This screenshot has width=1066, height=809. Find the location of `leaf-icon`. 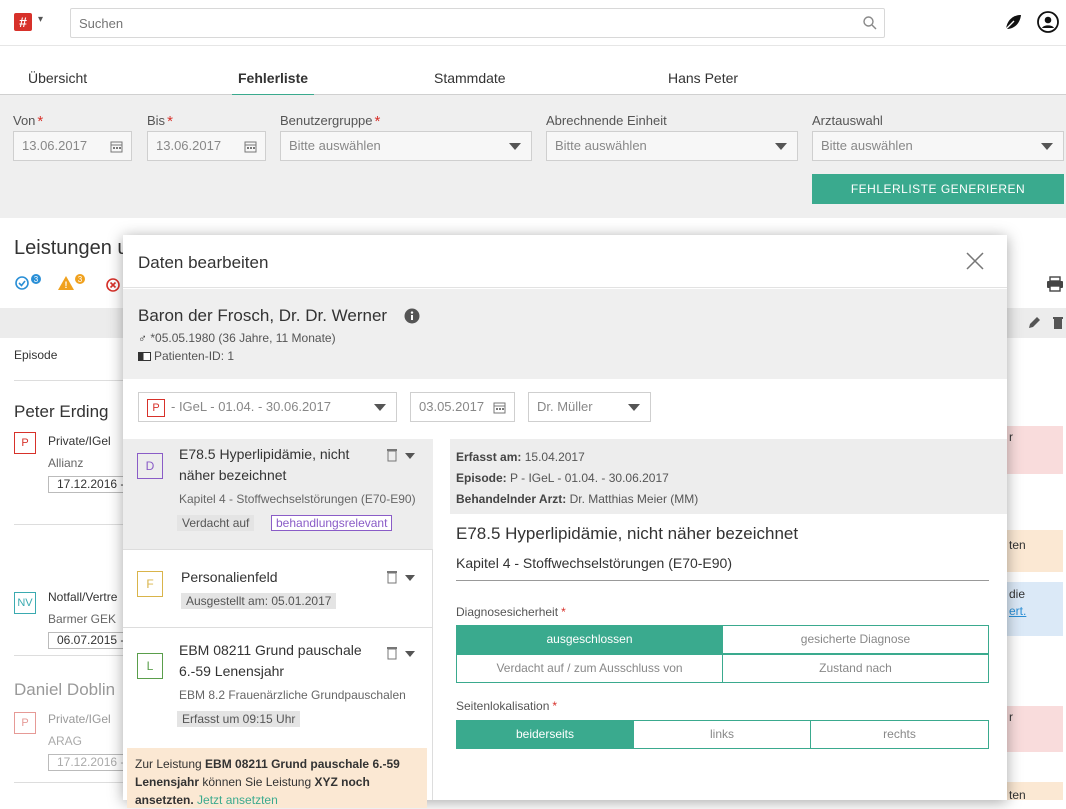

leaf-icon is located at coordinates (1013, 22).